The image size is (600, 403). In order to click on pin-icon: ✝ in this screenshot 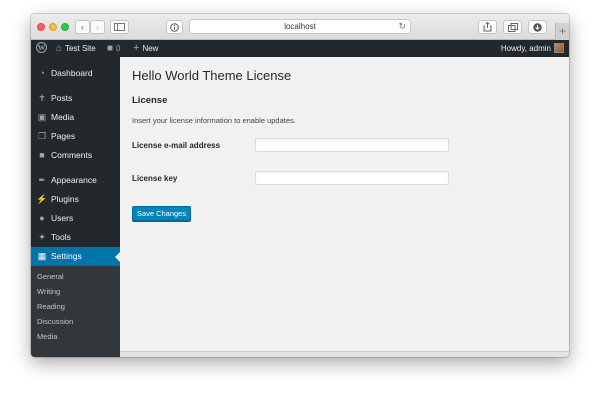, I will do `click(42, 98)`.